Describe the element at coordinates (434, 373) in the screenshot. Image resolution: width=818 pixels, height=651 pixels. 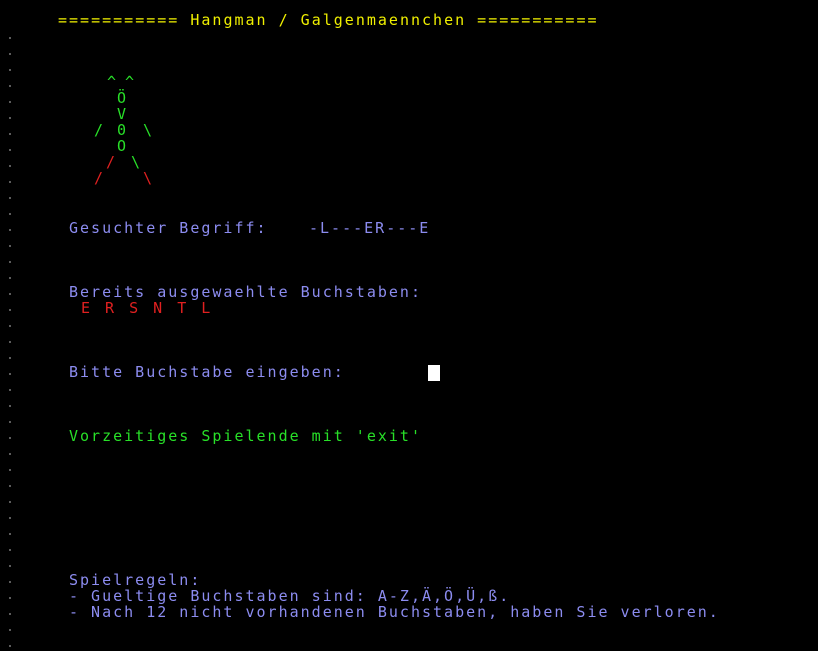
I see `text-input-cursor` at that location.